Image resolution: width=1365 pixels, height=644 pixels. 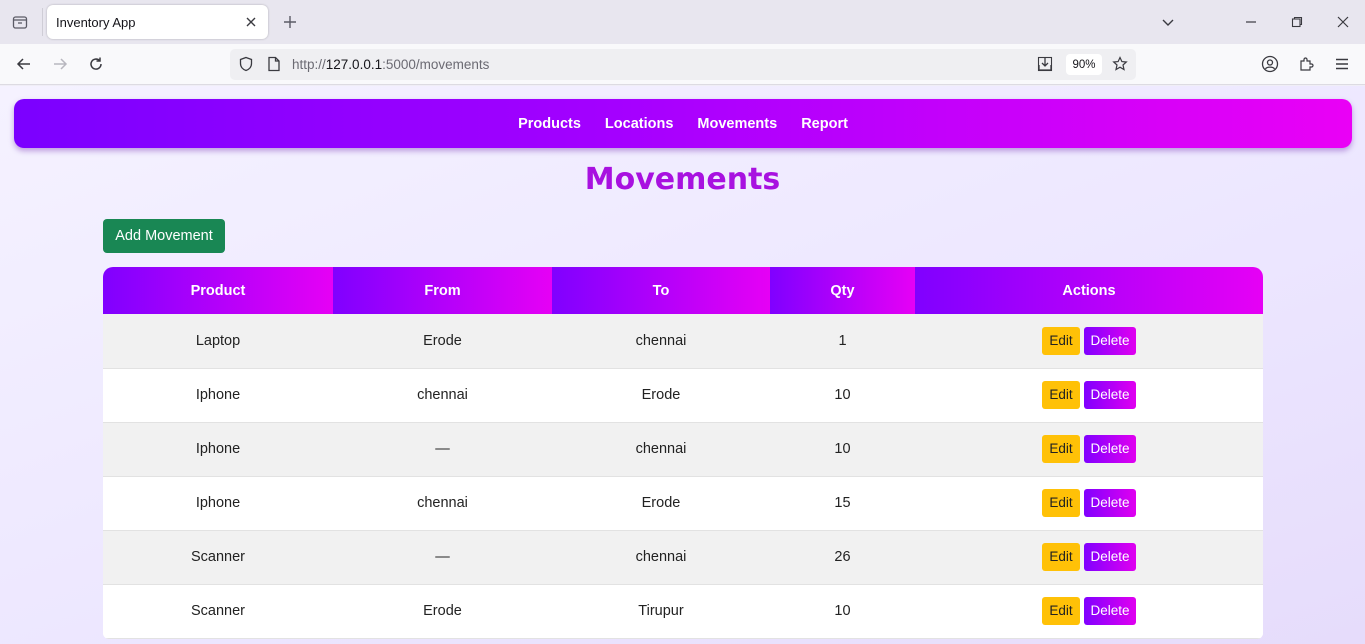 What do you see at coordinates (1045, 64) in the screenshot?
I see `download-icon` at bounding box center [1045, 64].